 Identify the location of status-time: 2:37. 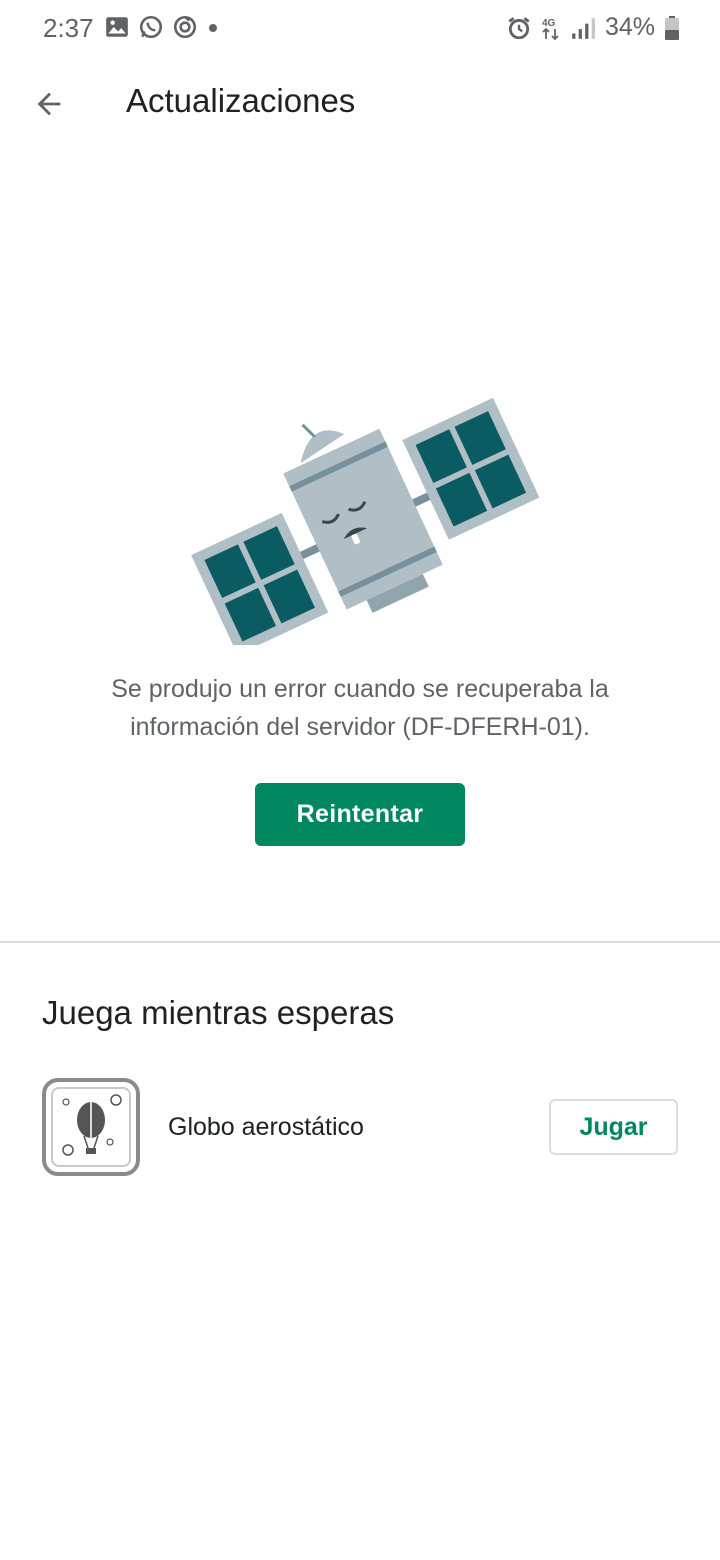
(68, 28).